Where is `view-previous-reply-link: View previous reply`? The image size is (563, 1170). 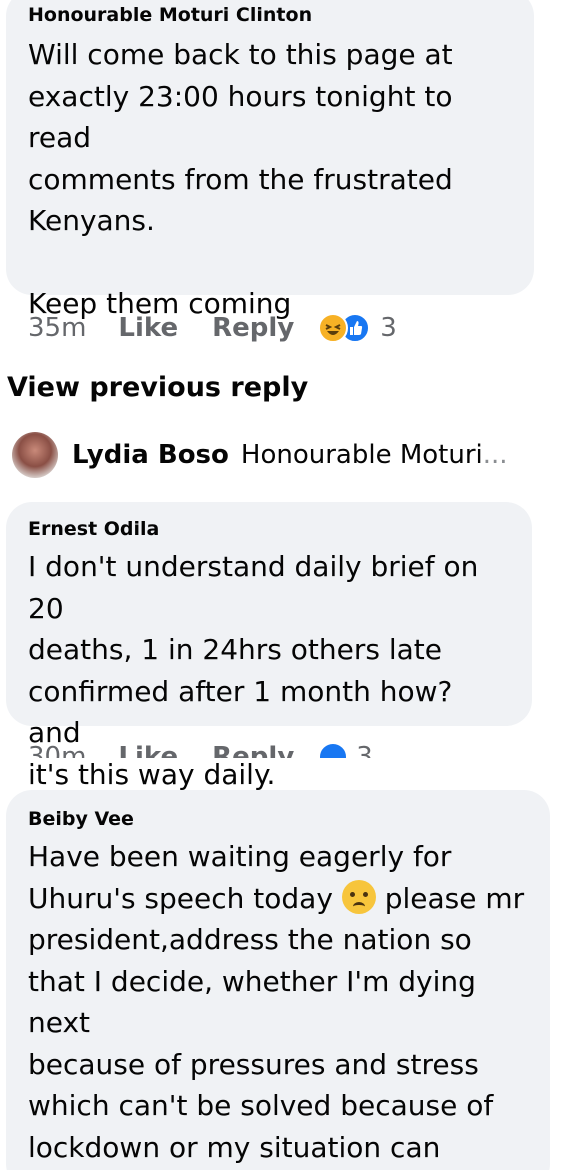
view-previous-reply-link: View previous reply is located at coordinates (157, 387).